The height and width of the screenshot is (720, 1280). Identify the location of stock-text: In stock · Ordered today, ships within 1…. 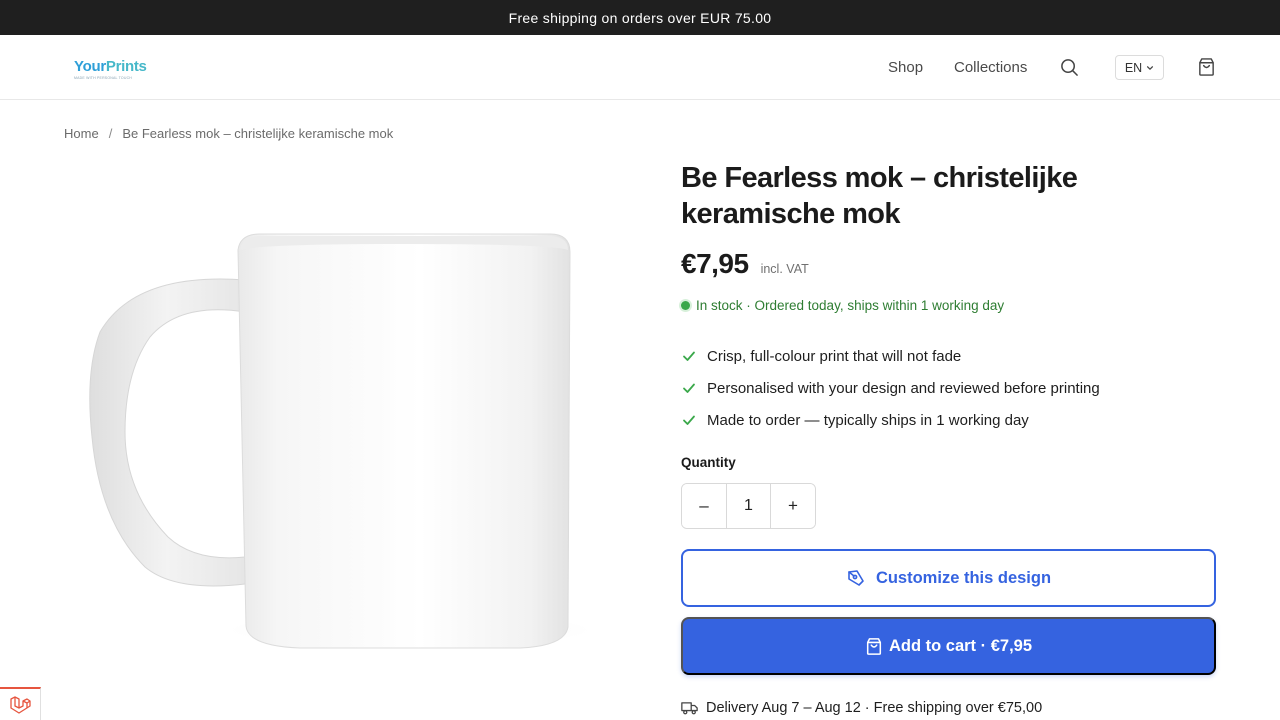
(850, 305).